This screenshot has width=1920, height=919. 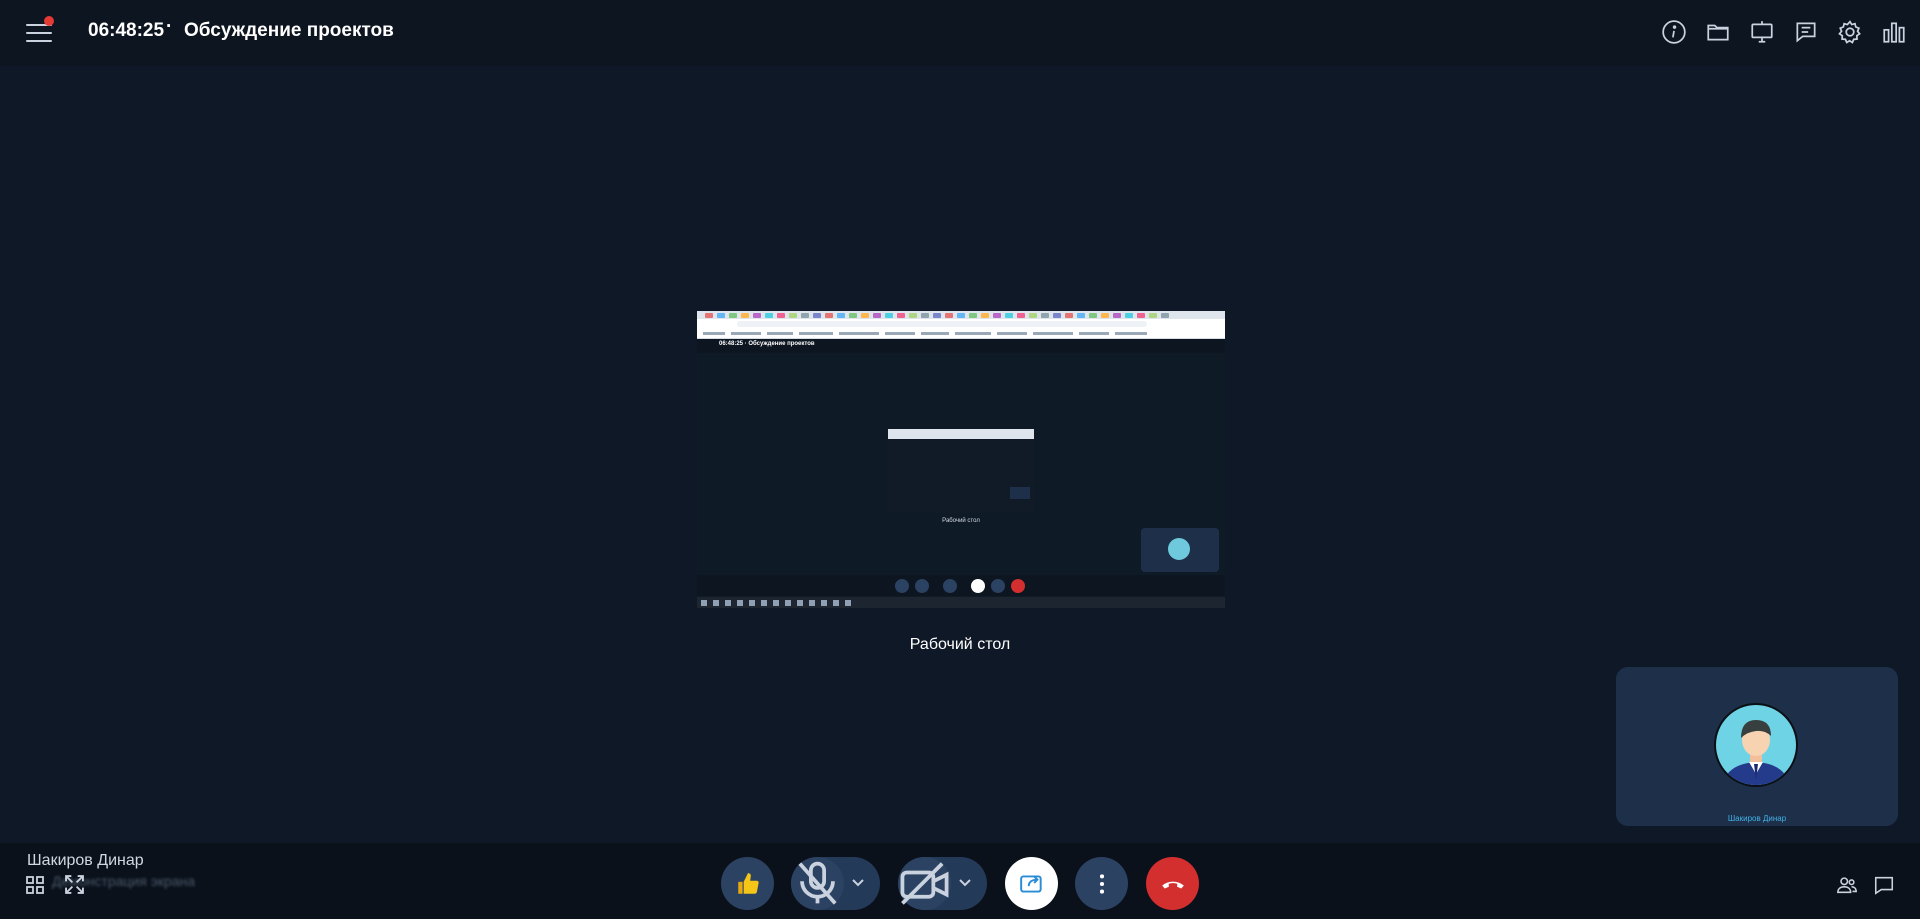 I want to click on hangup-icon, so click(x=1172, y=884).